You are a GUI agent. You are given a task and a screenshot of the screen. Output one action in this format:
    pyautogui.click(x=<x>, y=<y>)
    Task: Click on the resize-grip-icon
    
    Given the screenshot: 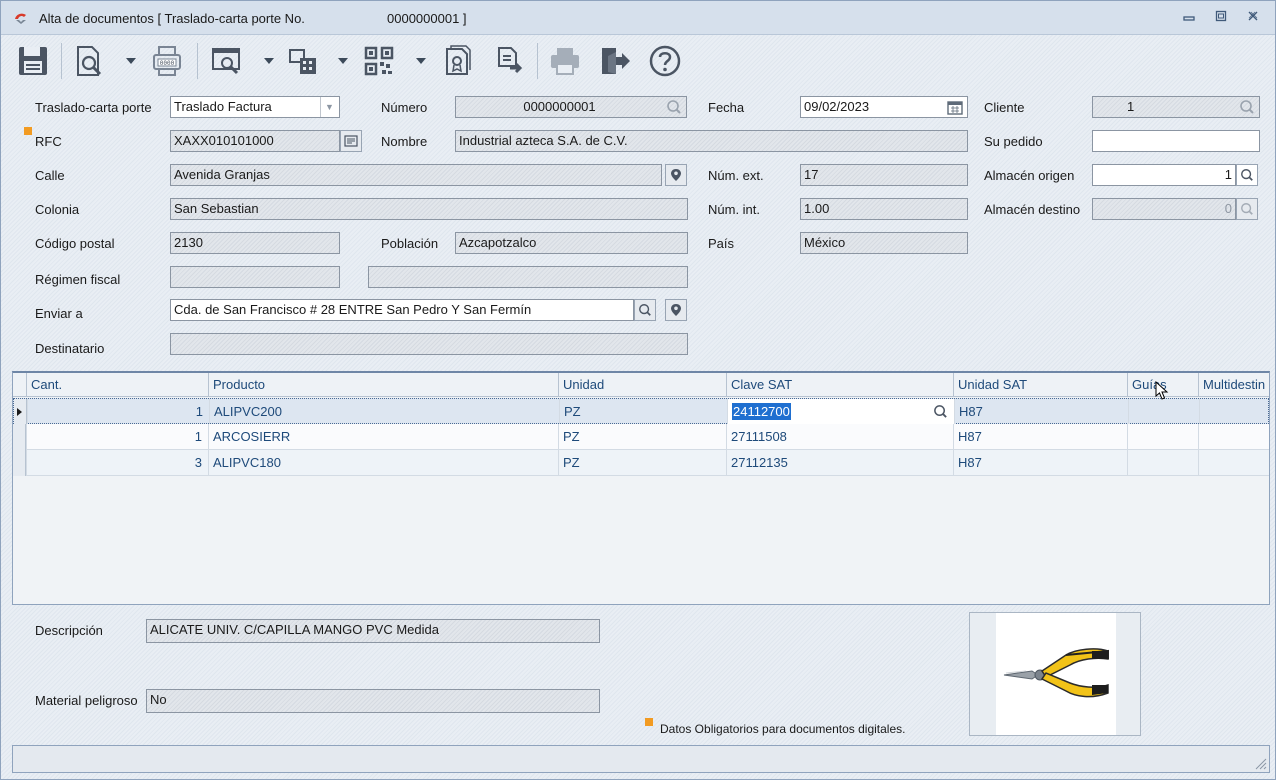 What is the action you would take?
    pyautogui.click(x=1260, y=763)
    